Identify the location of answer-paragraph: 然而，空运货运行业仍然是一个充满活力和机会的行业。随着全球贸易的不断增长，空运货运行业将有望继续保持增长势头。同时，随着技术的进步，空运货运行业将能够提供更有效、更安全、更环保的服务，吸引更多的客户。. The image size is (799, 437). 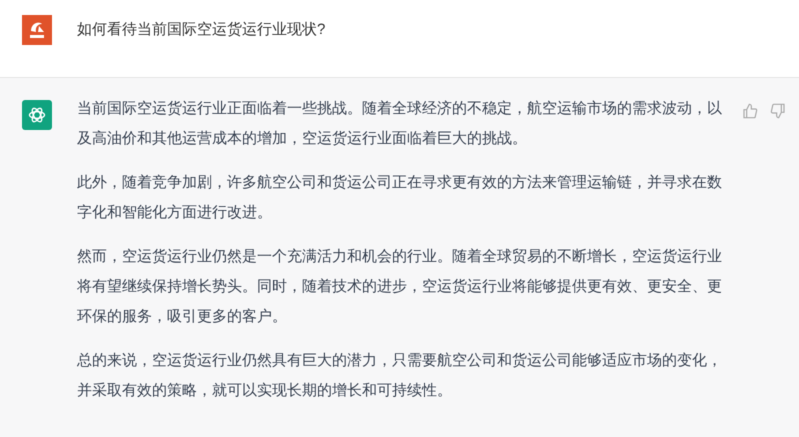
(400, 287).